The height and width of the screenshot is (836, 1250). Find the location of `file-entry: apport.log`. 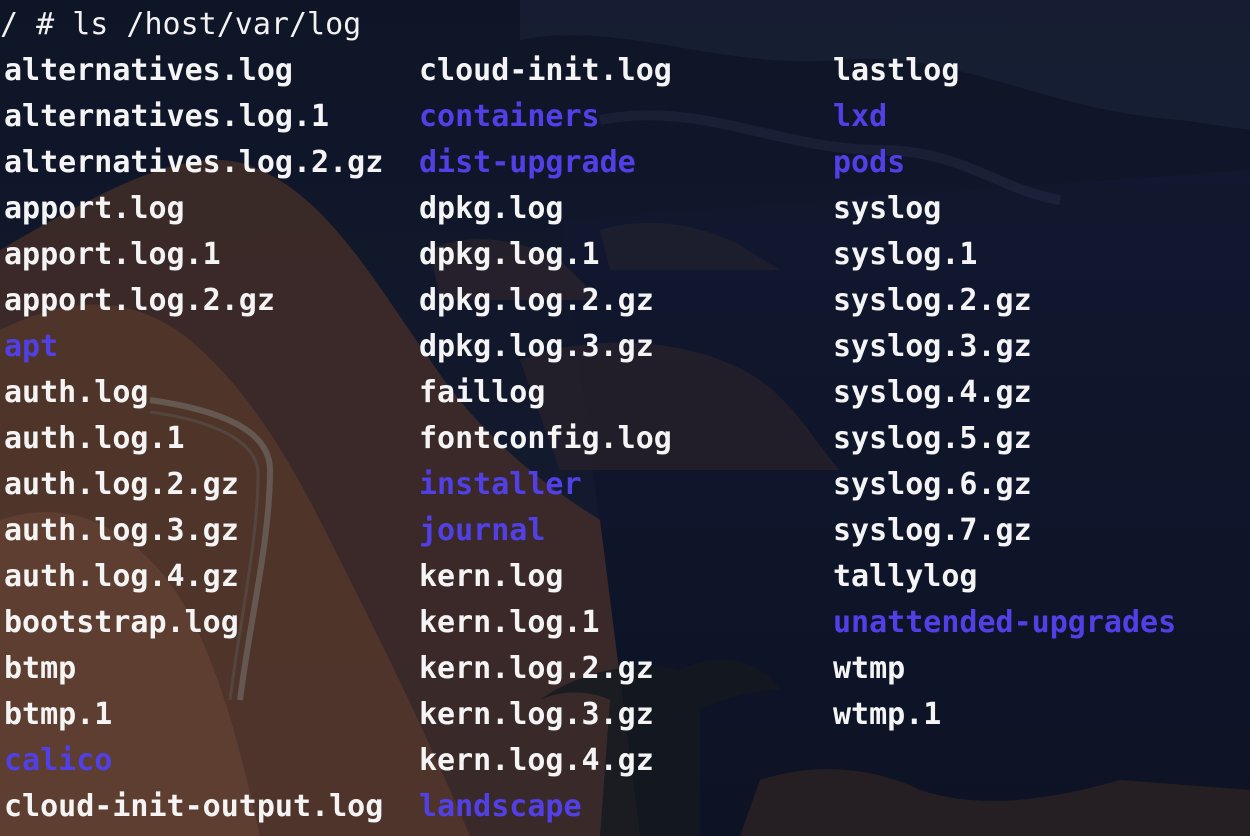

file-entry: apport.log is located at coordinates (94, 208).